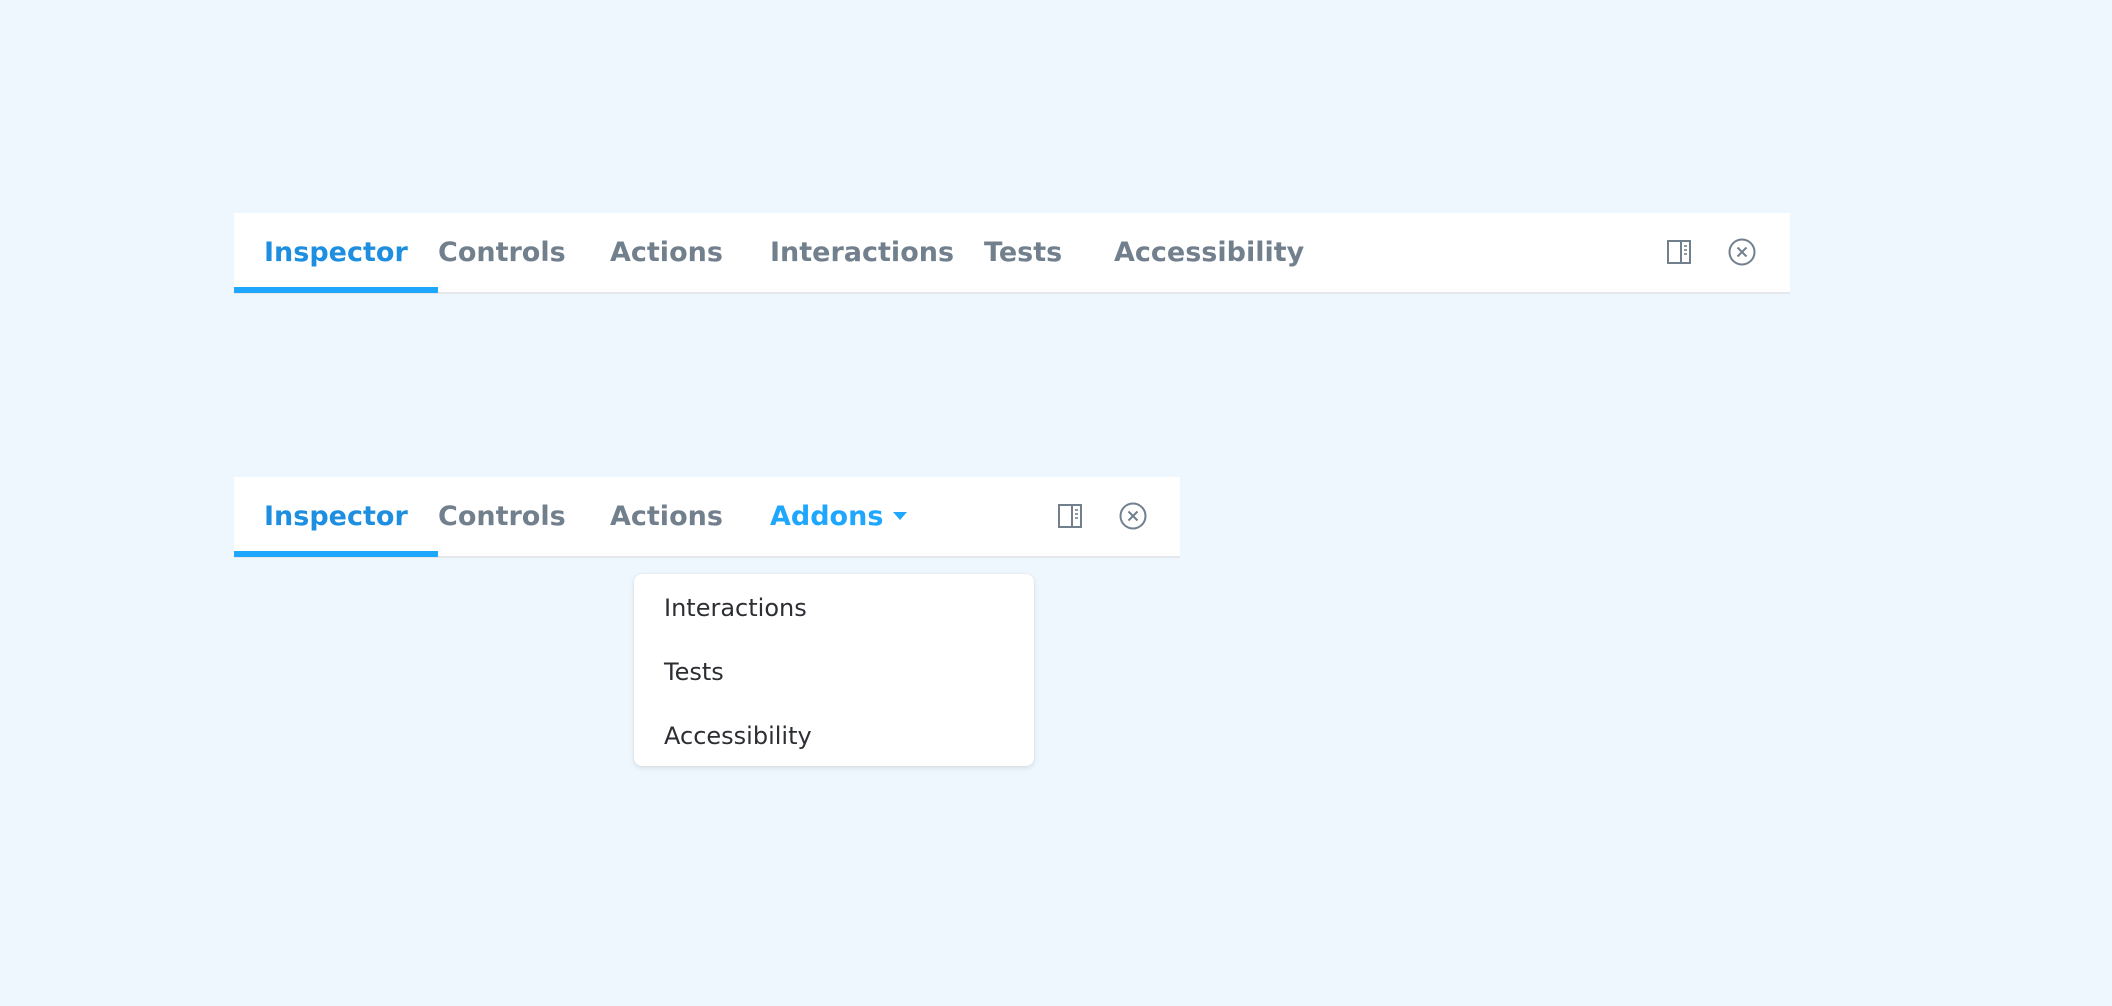  What do you see at coordinates (834, 608) in the screenshot?
I see `menu-item-interactions: Interactions` at bounding box center [834, 608].